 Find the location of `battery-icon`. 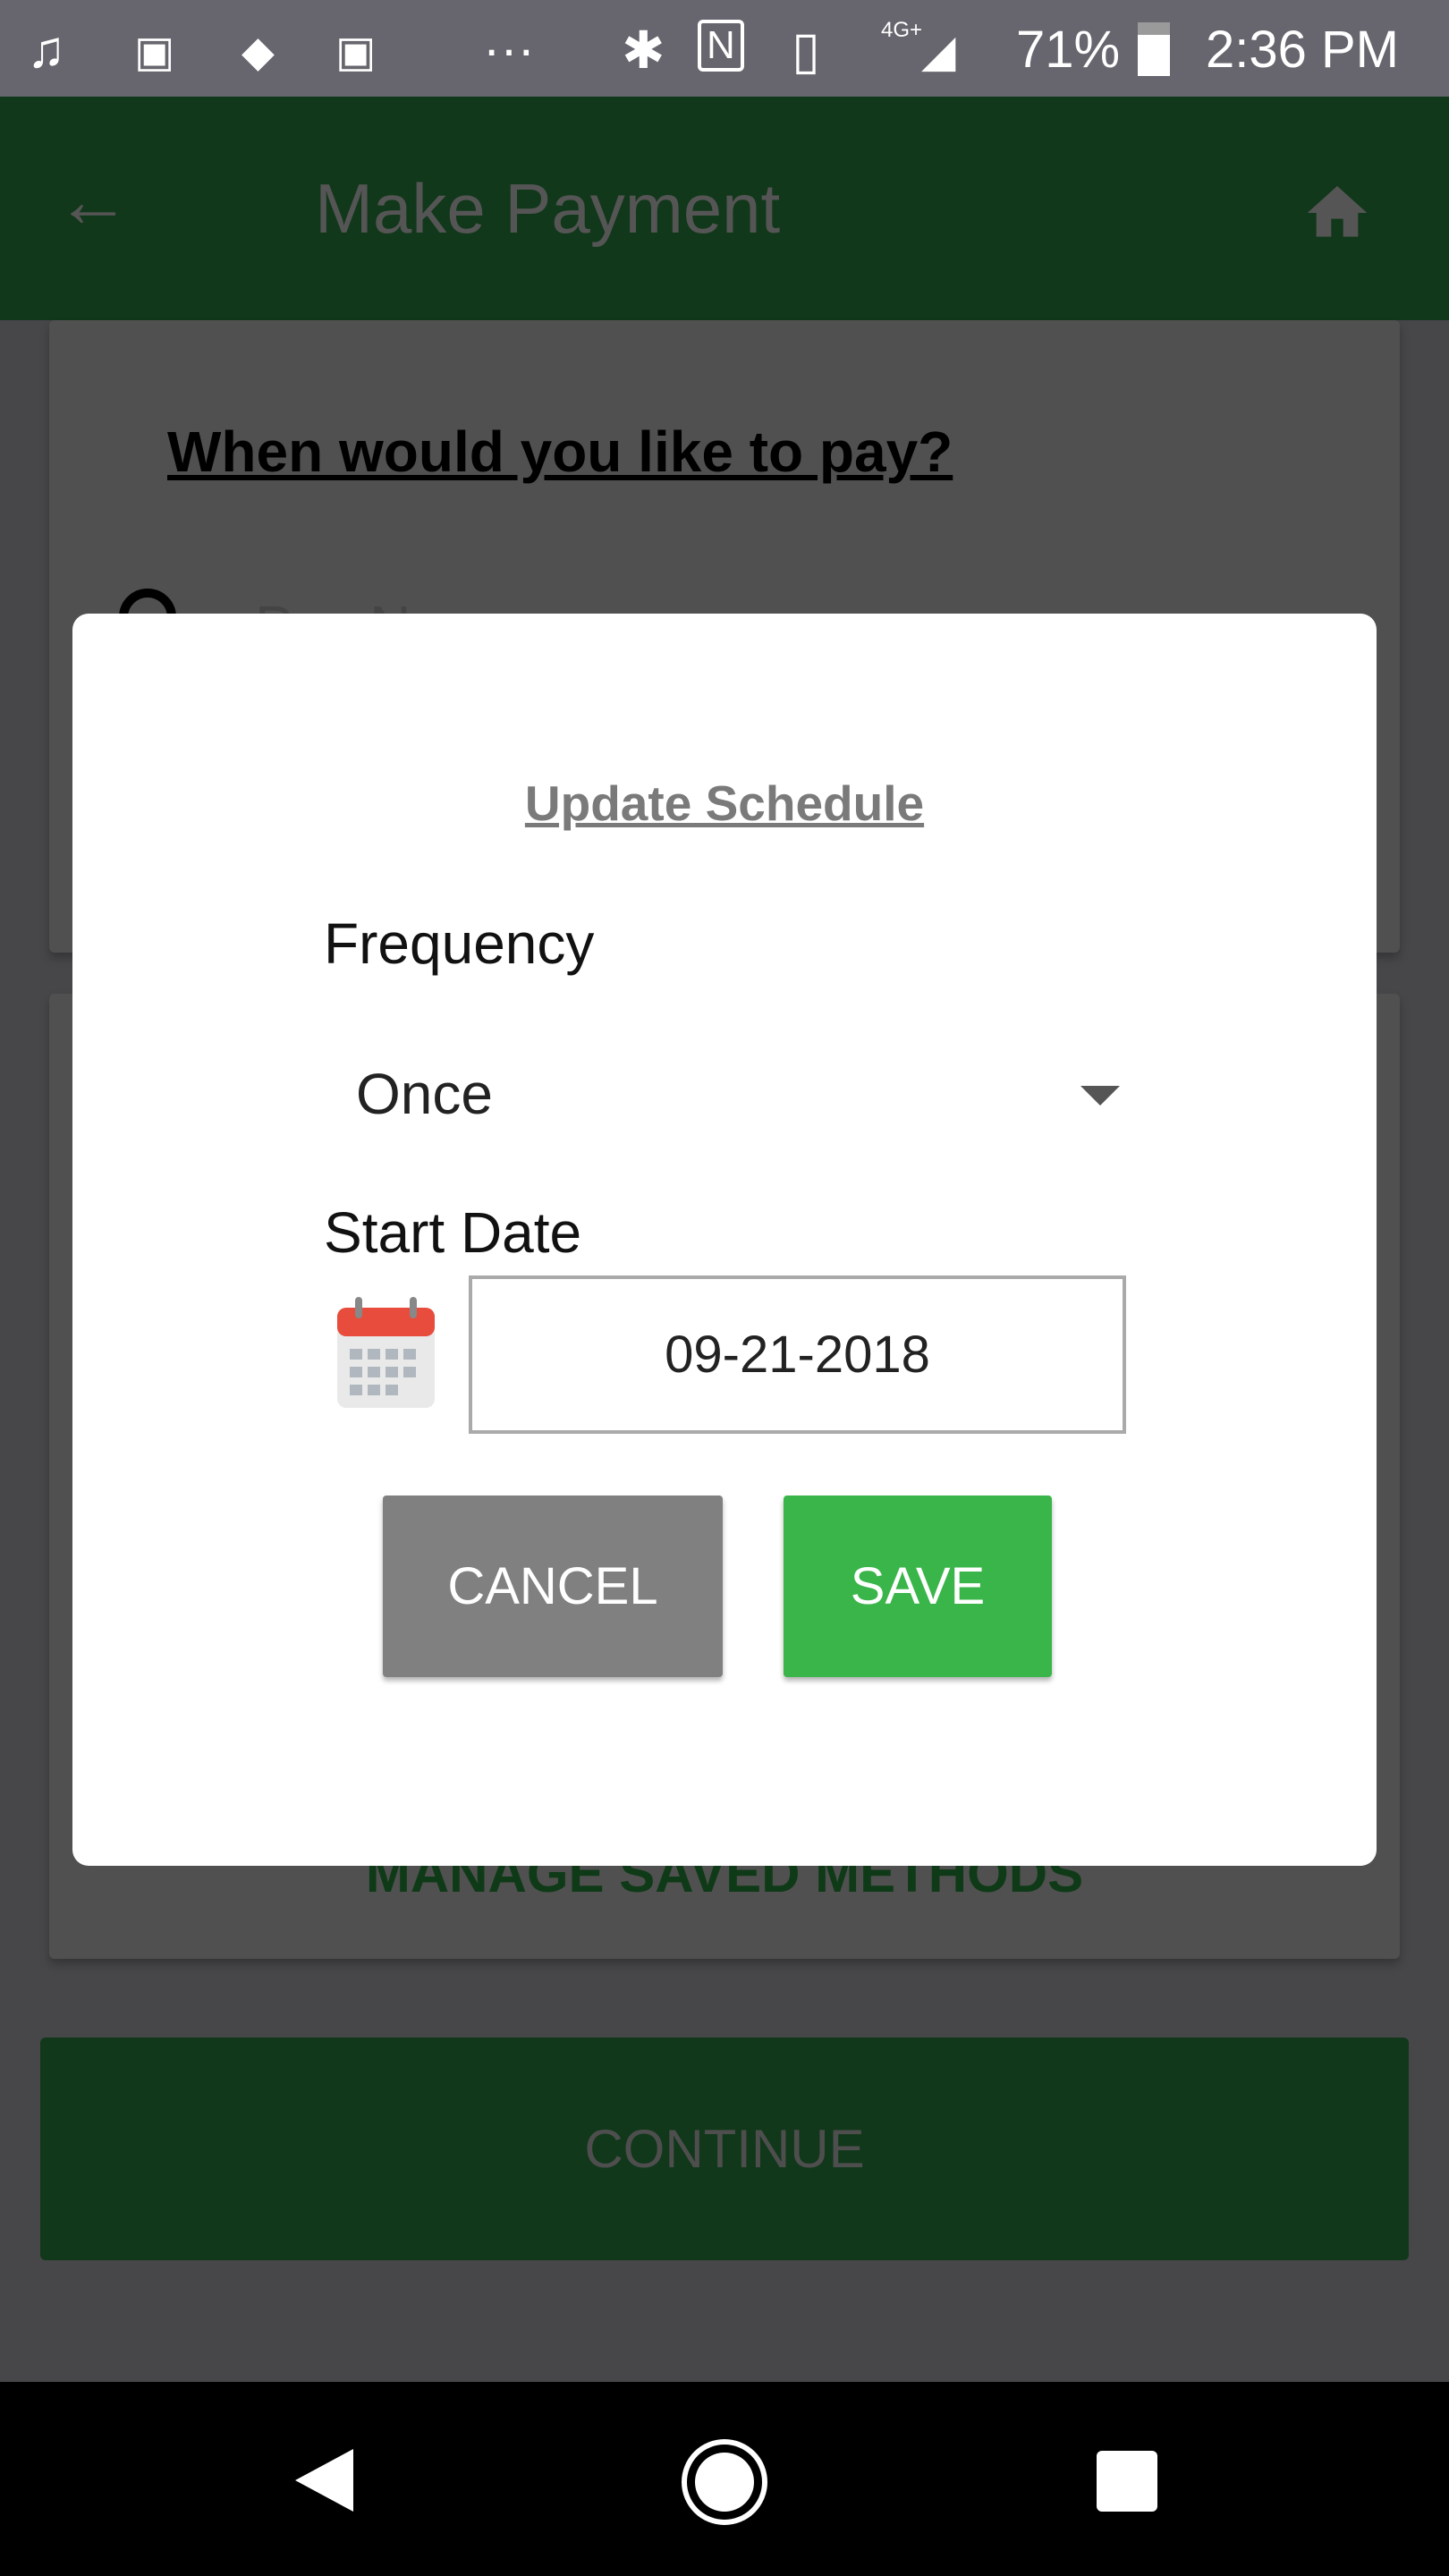

battery-icon is located at coordinates (1154, 49).